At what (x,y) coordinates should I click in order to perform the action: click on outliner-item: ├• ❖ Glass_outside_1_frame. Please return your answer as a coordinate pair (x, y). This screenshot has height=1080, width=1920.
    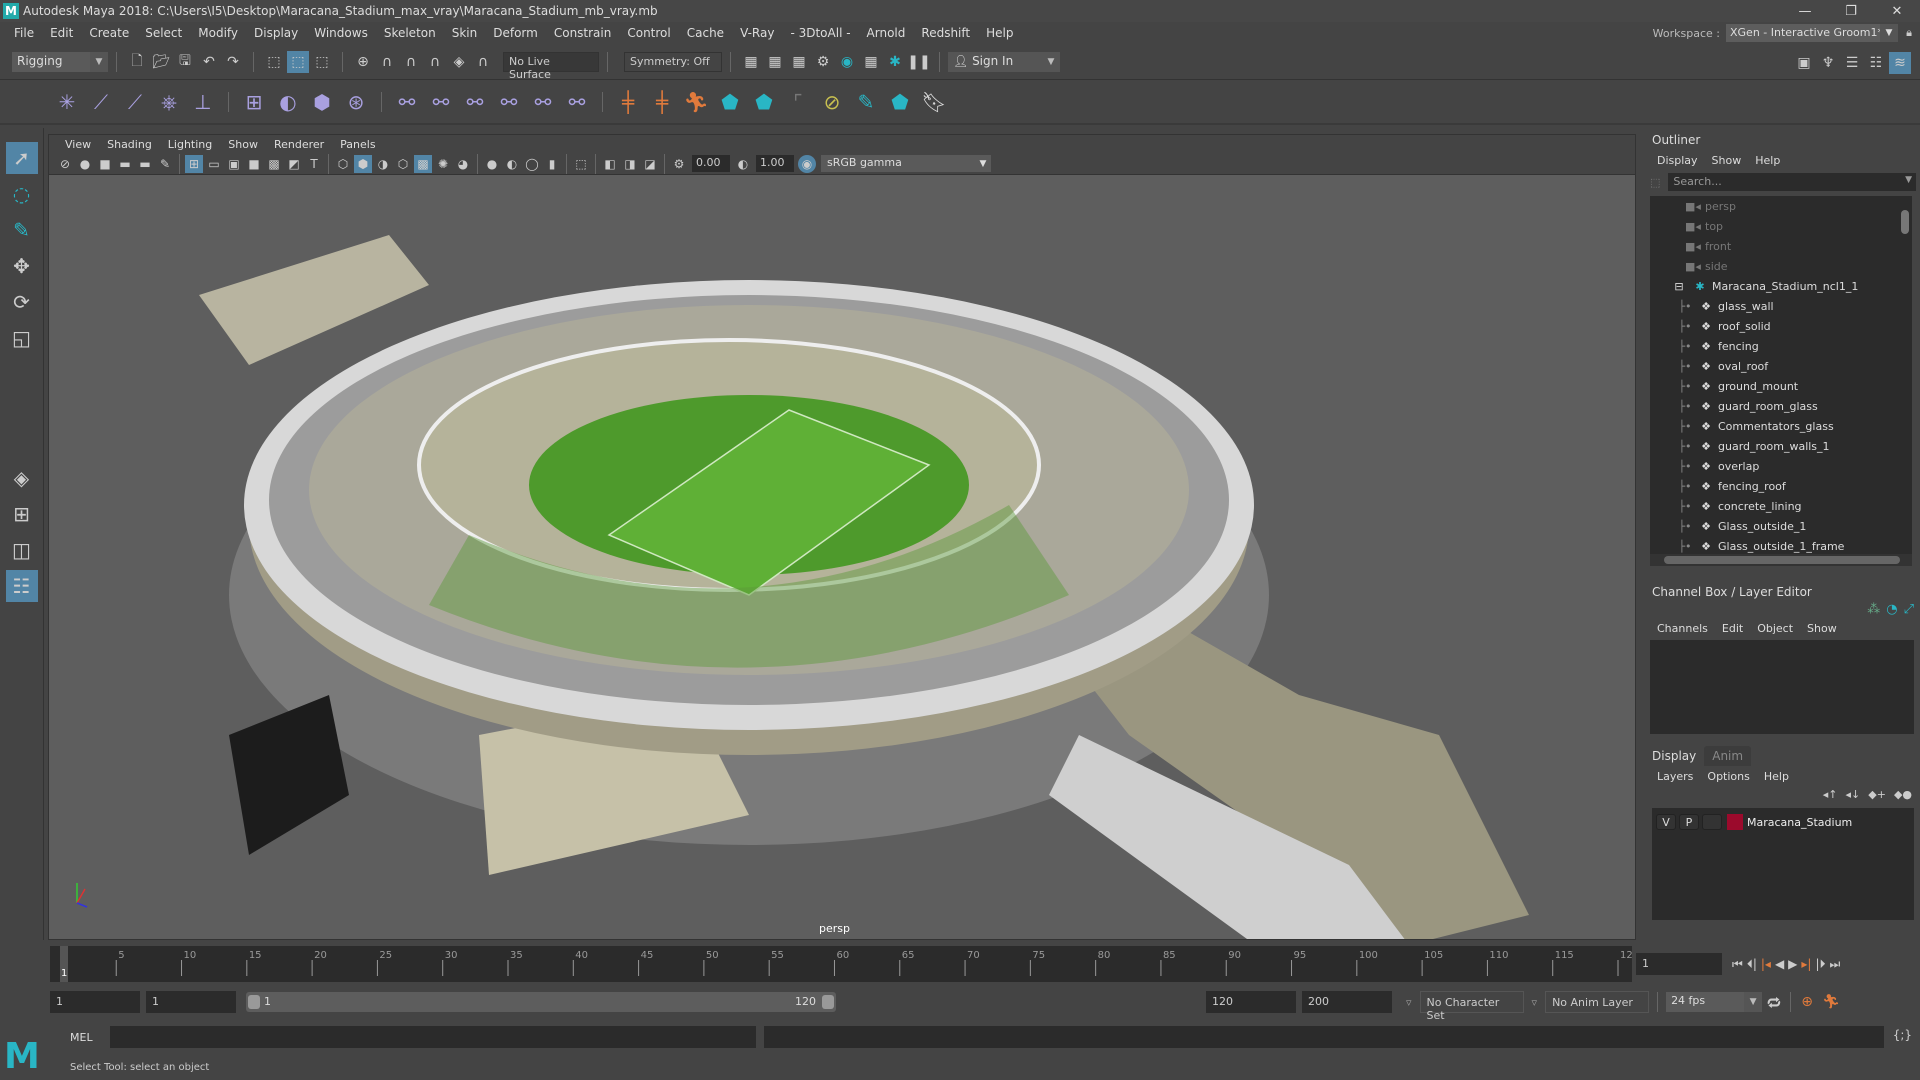
    Looking at the image, I should click on (1781, 545).